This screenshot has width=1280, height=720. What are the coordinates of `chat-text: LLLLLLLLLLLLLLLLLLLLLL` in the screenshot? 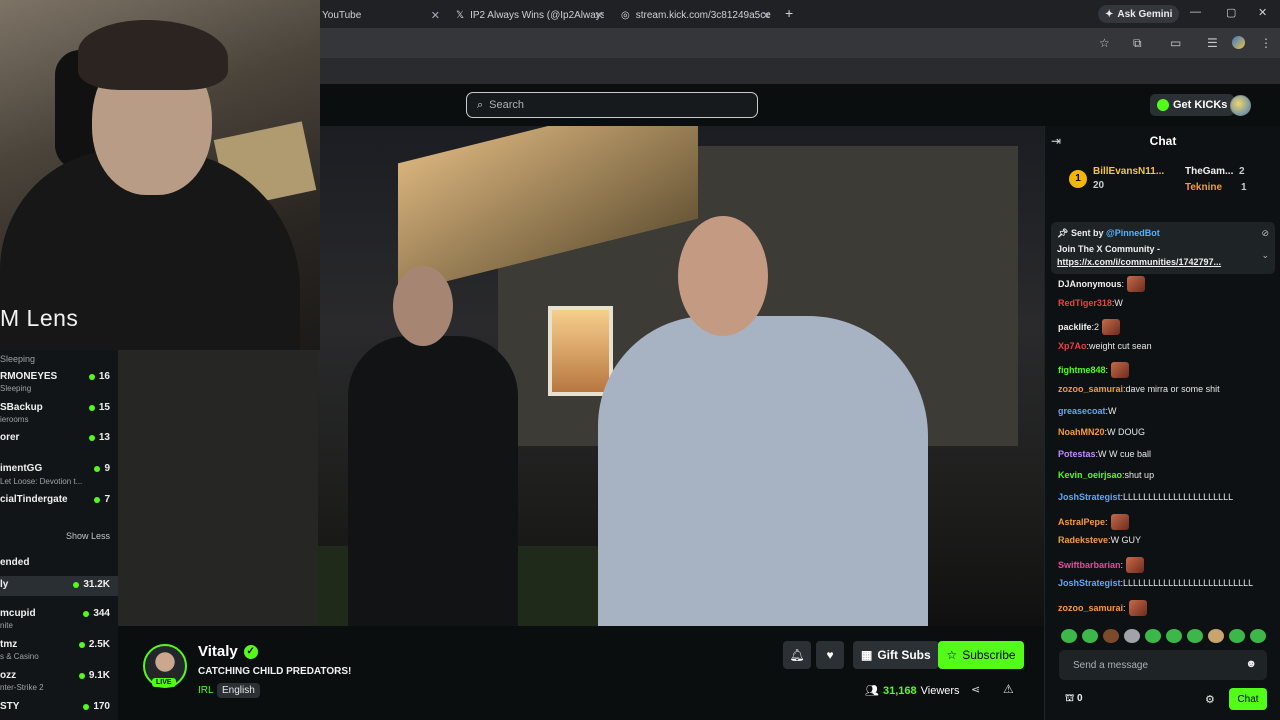 It's located at (1178, 497).